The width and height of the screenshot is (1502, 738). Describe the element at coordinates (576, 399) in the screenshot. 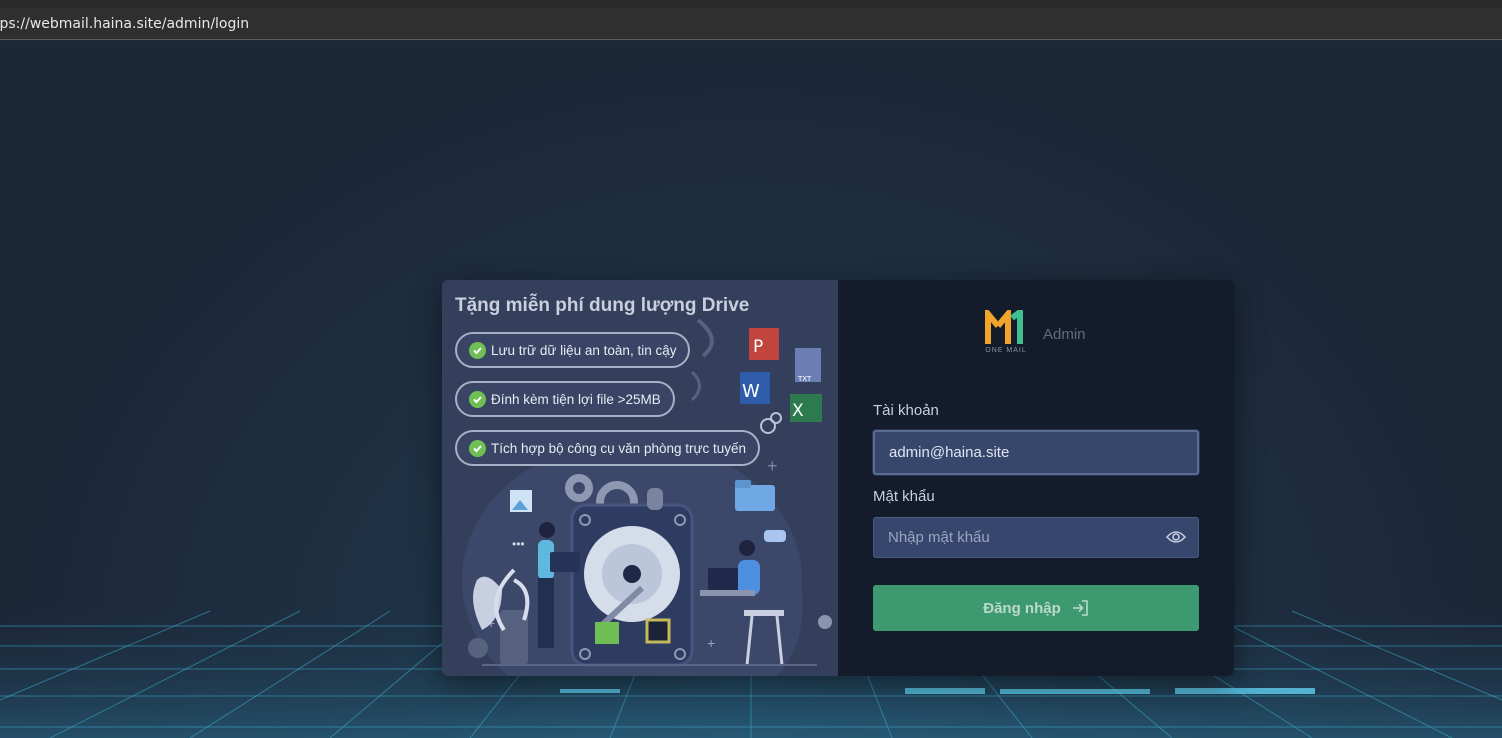

I see `feature-text: Đính kèm tiện lợi file >25MB` at that location.